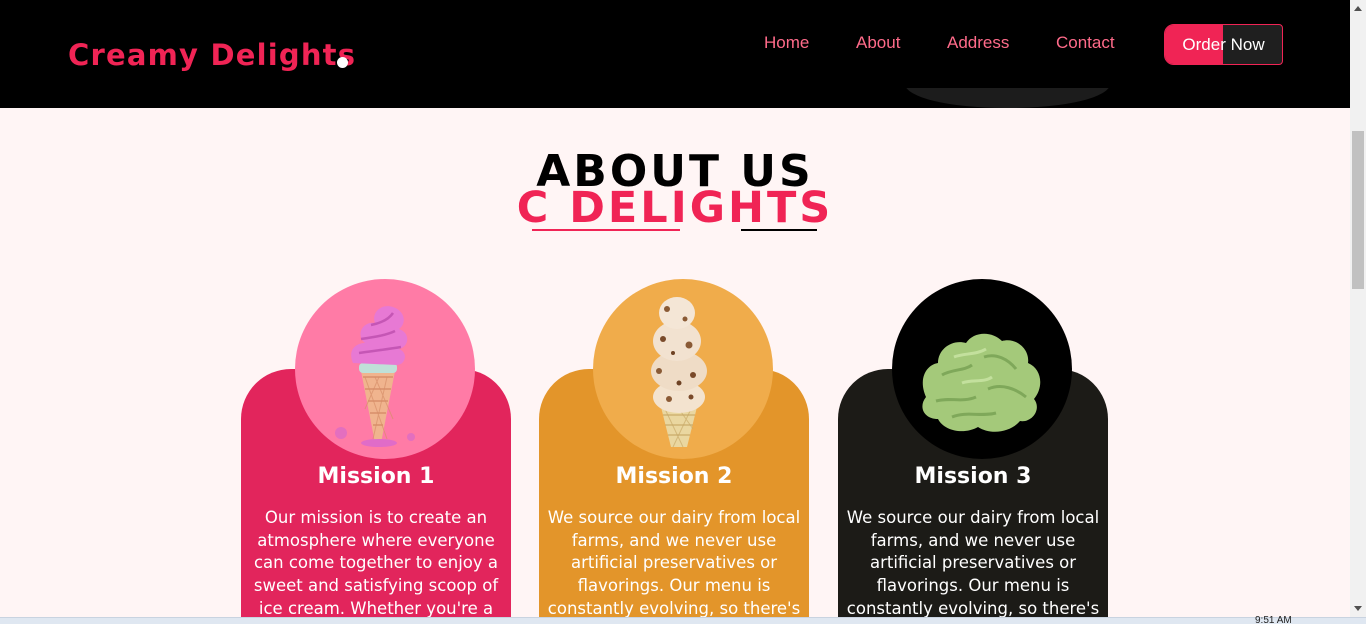 Image resolution: width=1366 pixels, height=624 pixels. What do you see at coordinates (978, 43) in the screenshot?
I see `nav-address-link: Address` at bounding box center [978, 43].